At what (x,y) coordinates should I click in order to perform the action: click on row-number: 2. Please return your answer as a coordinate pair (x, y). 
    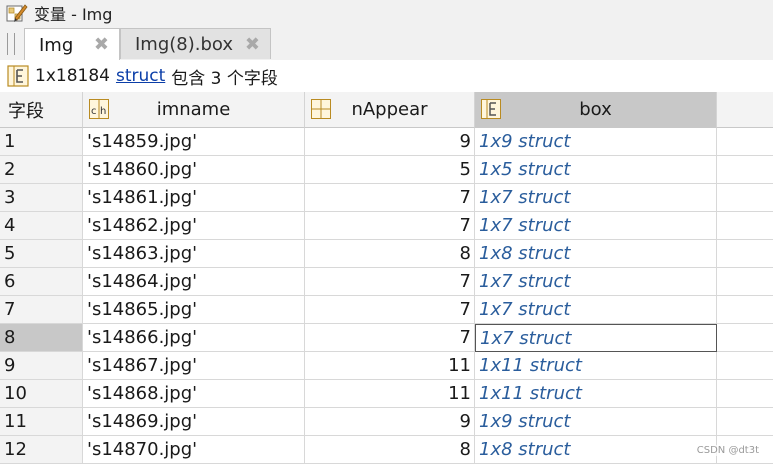
    Looking at the image, I should click on (41, 170).